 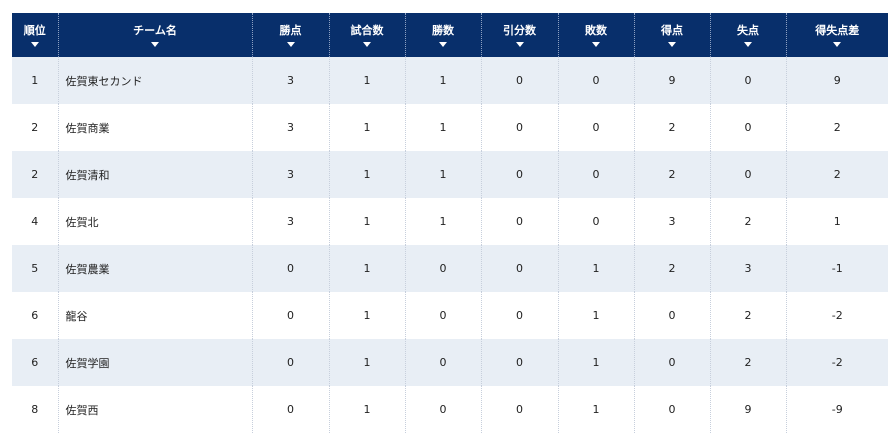 I want to click on cell-team: 龍谷, so click(x=154, y=315).